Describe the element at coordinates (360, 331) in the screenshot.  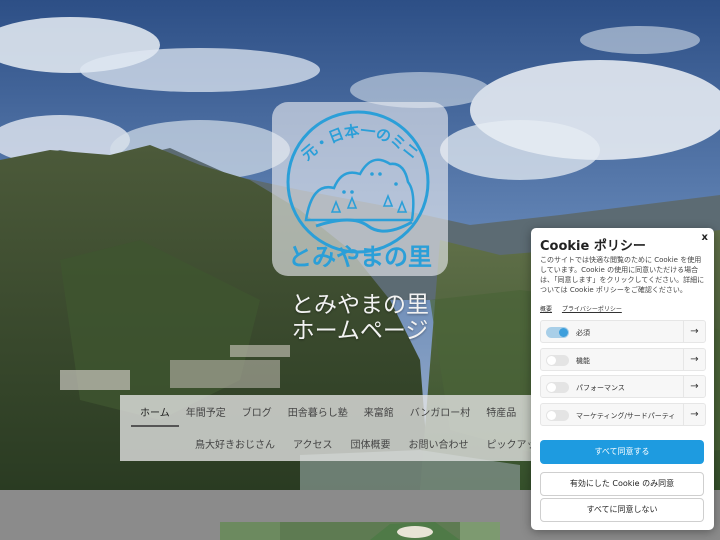
I see `site-title-line2: ホームページ` at that location.